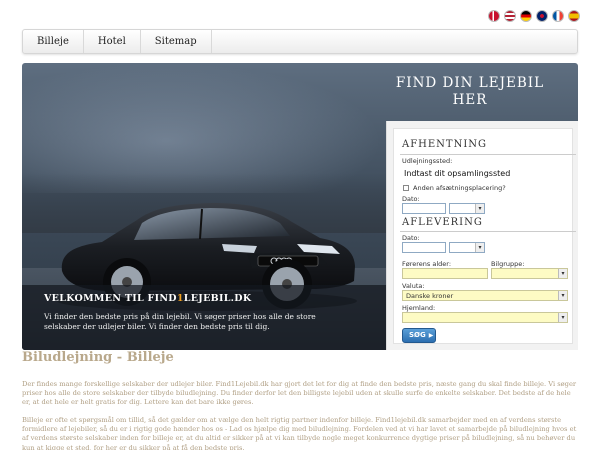 The width and height of the screenshot is (600, 450). I want to click on other-dropoff-label: Anden afsætningsplacering?, so click(459, 188).